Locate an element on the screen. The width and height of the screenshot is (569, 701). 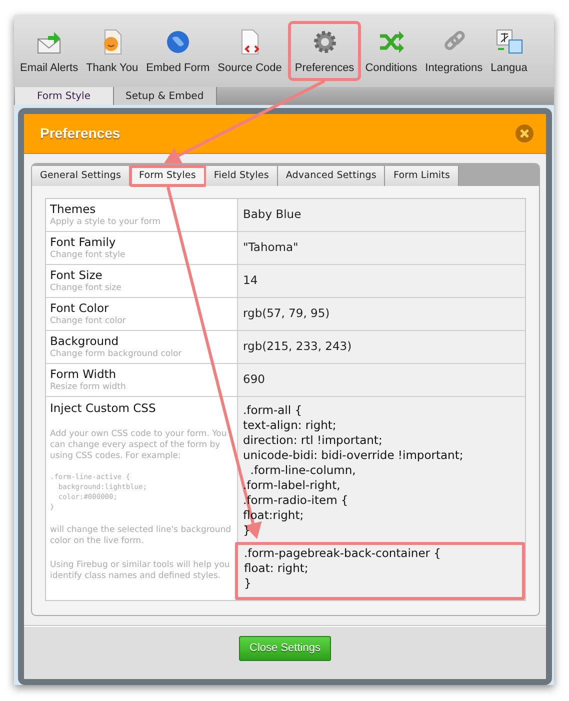
settings-tab: Field Styles is located at coordinates (242, 176).